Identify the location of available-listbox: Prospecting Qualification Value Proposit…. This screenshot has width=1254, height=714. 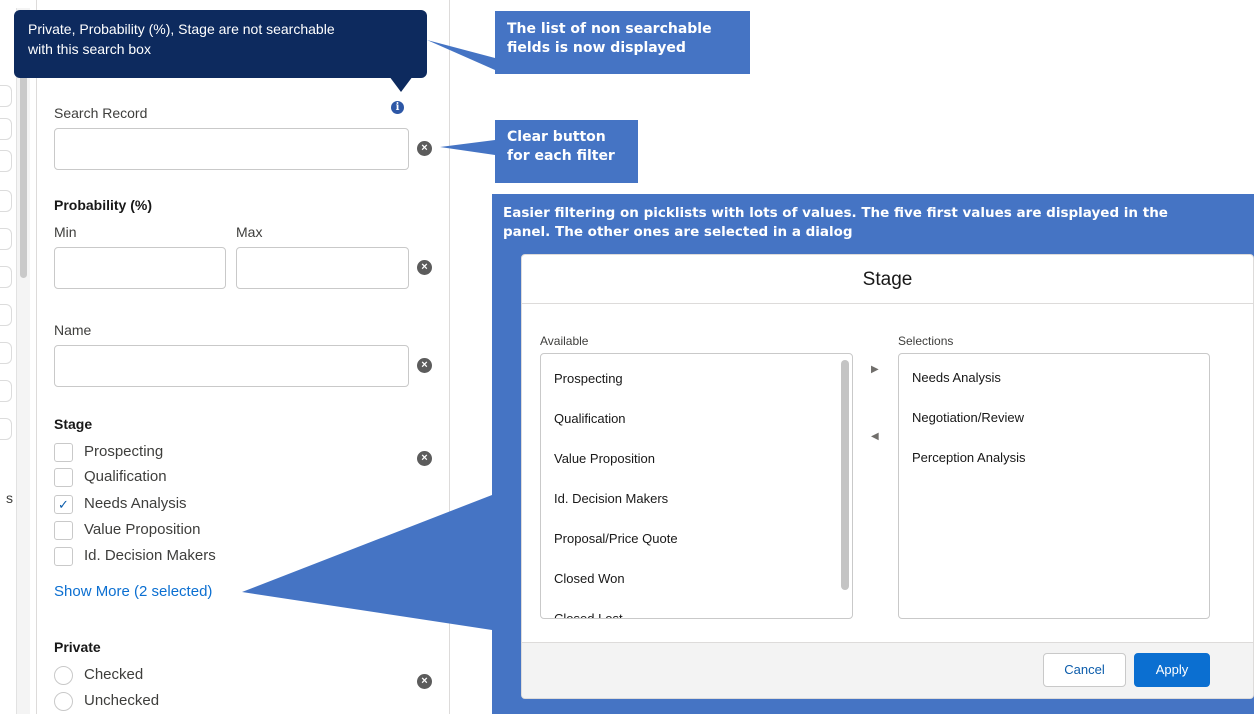
(696, 486).